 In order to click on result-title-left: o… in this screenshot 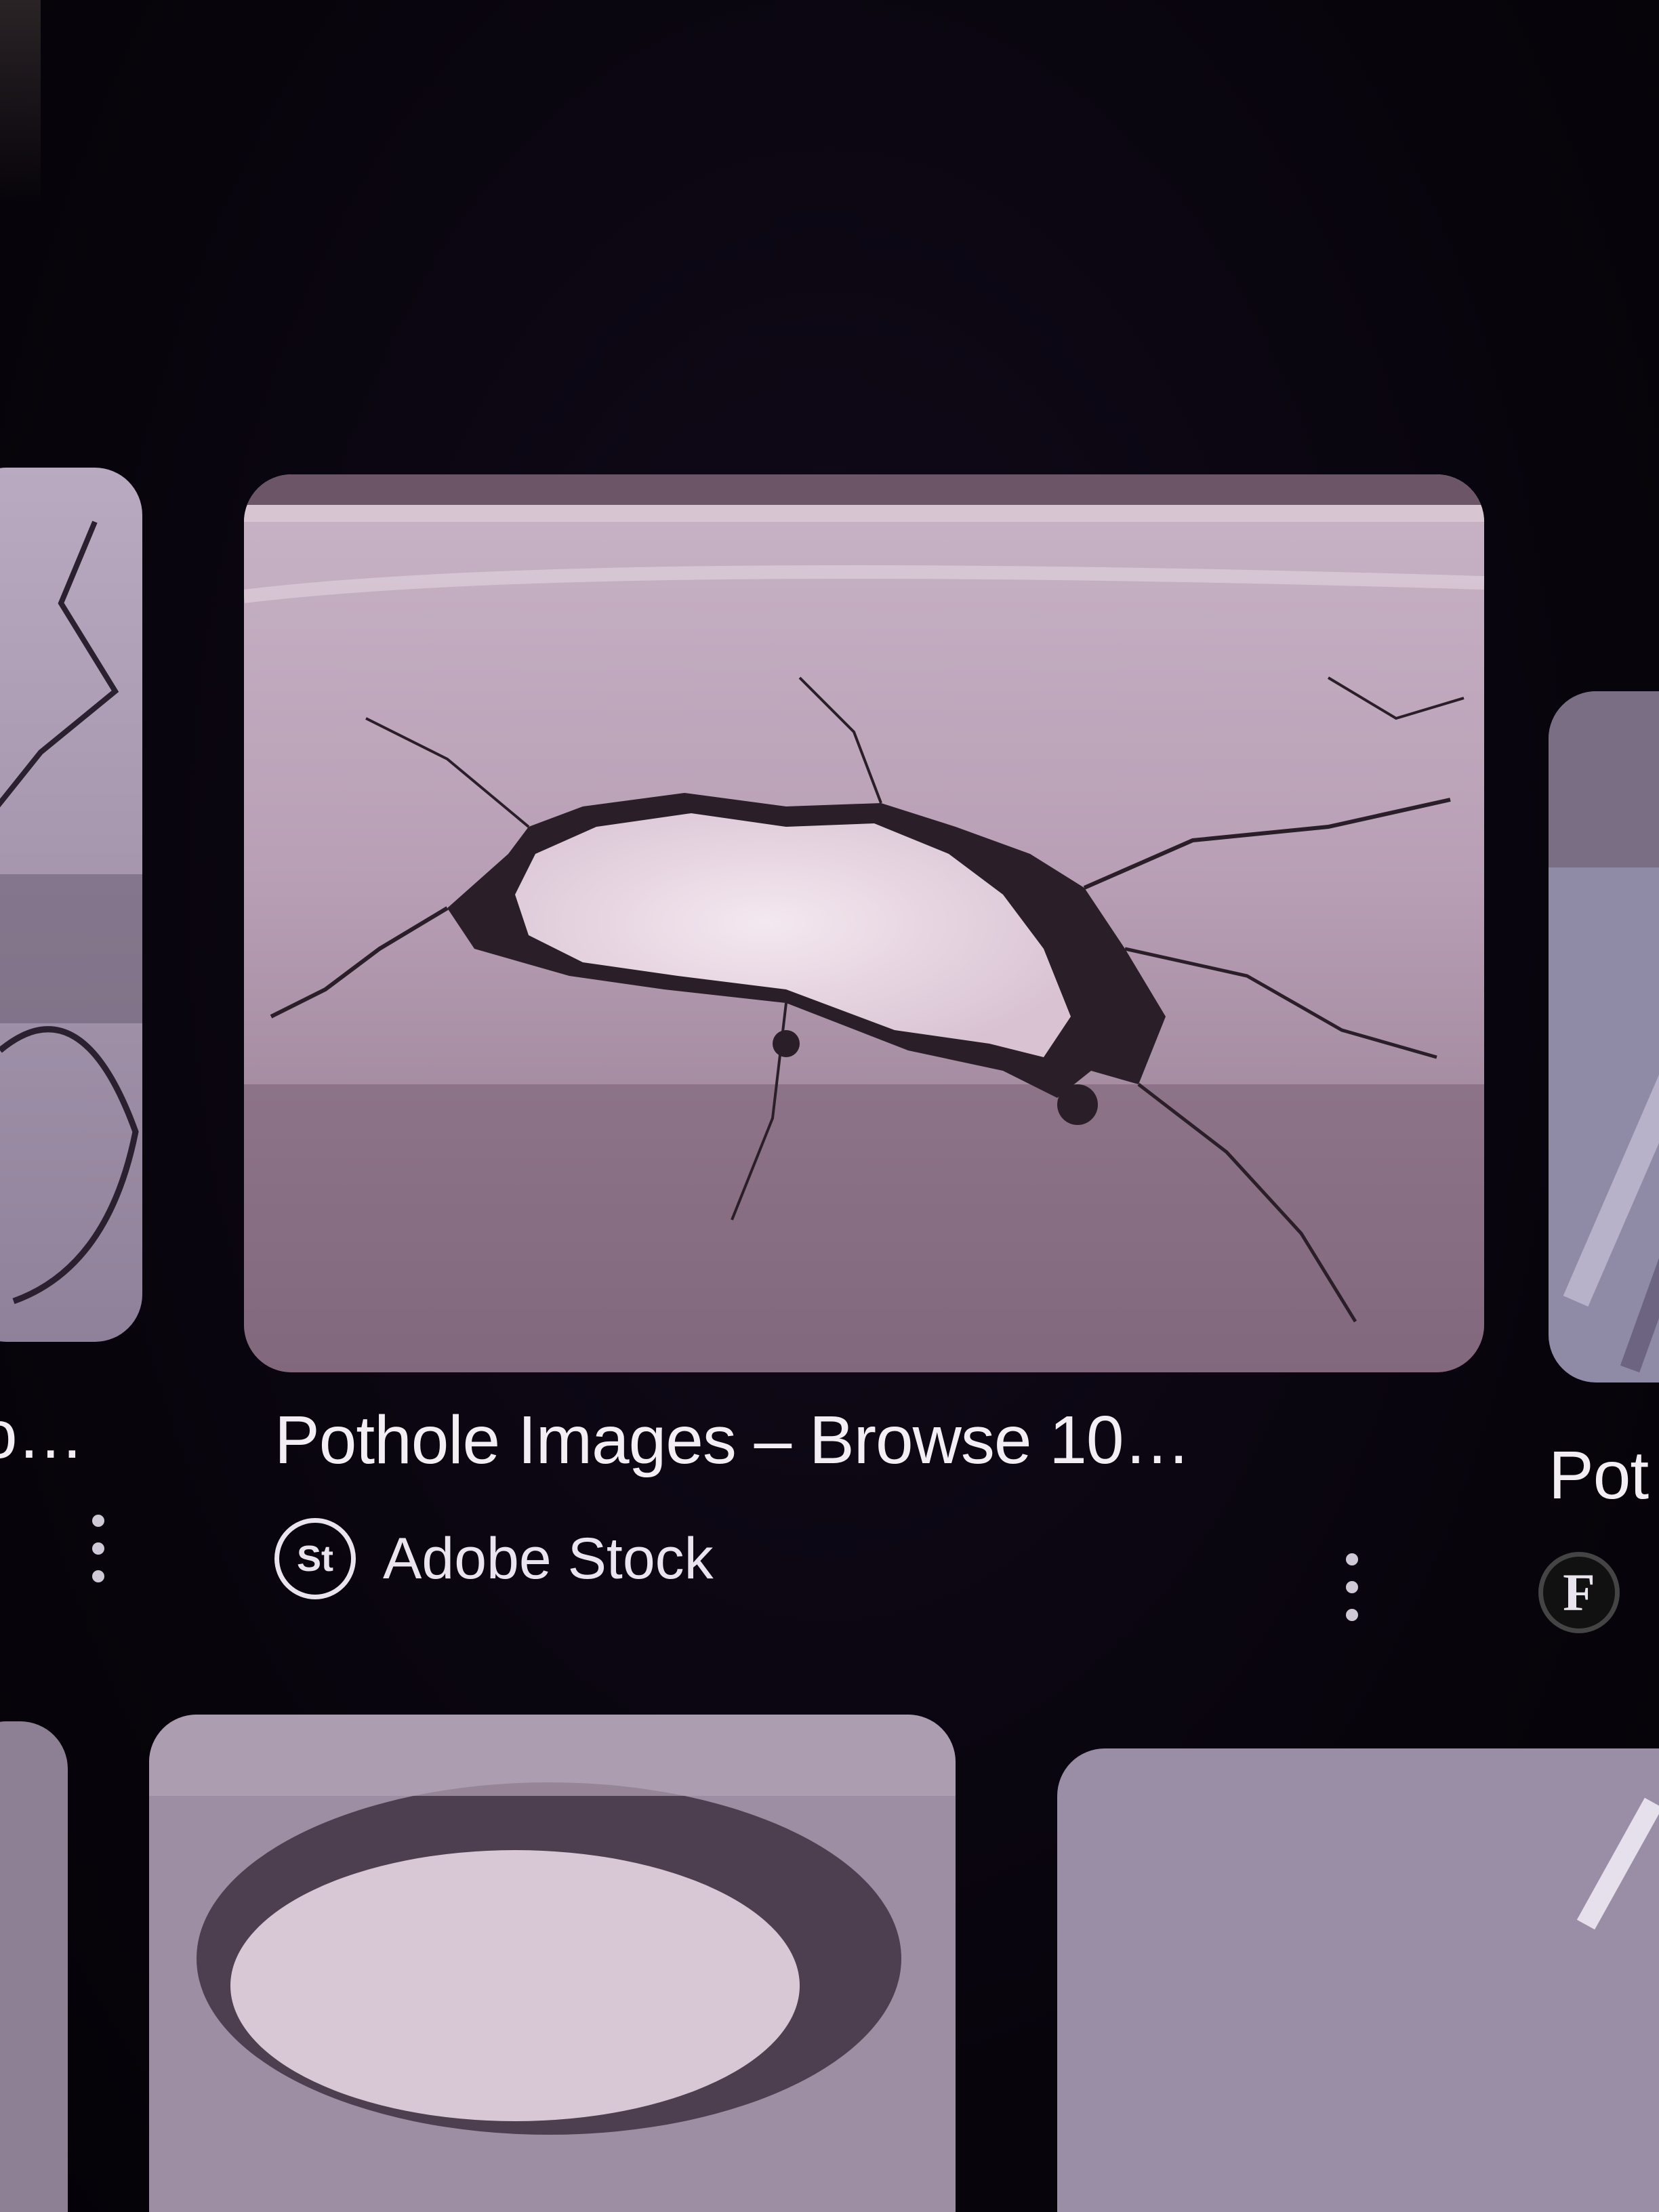, I will do `click(42, 1435)`.